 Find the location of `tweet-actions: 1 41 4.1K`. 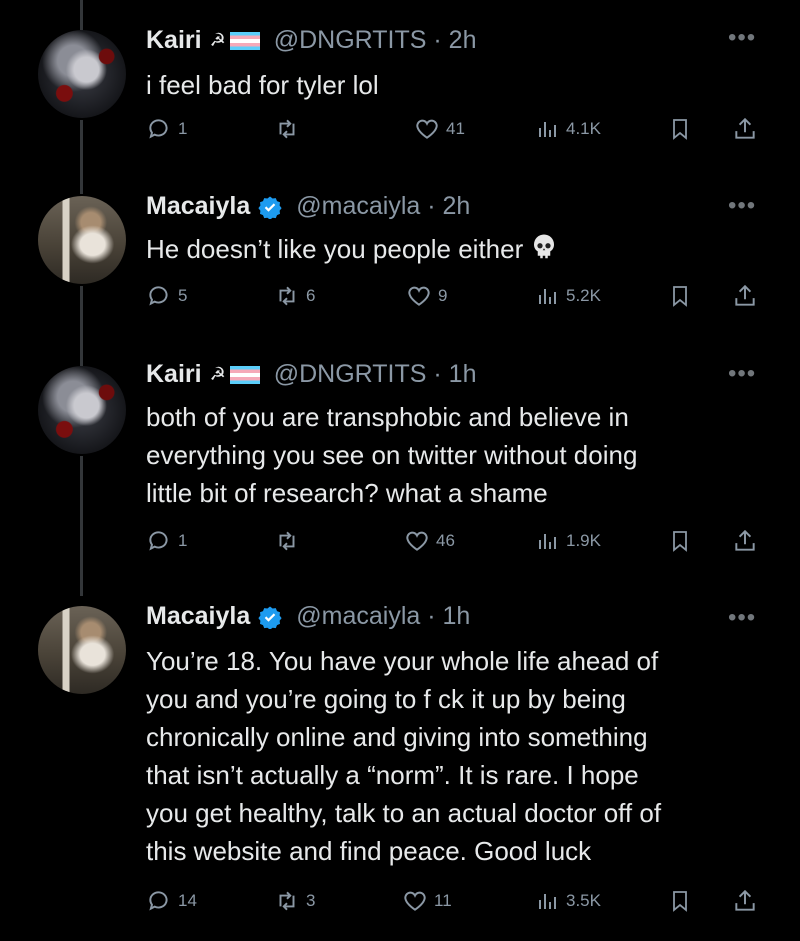

tweet-actions: 1 41 4.1K is located at coordinates (456, 131).